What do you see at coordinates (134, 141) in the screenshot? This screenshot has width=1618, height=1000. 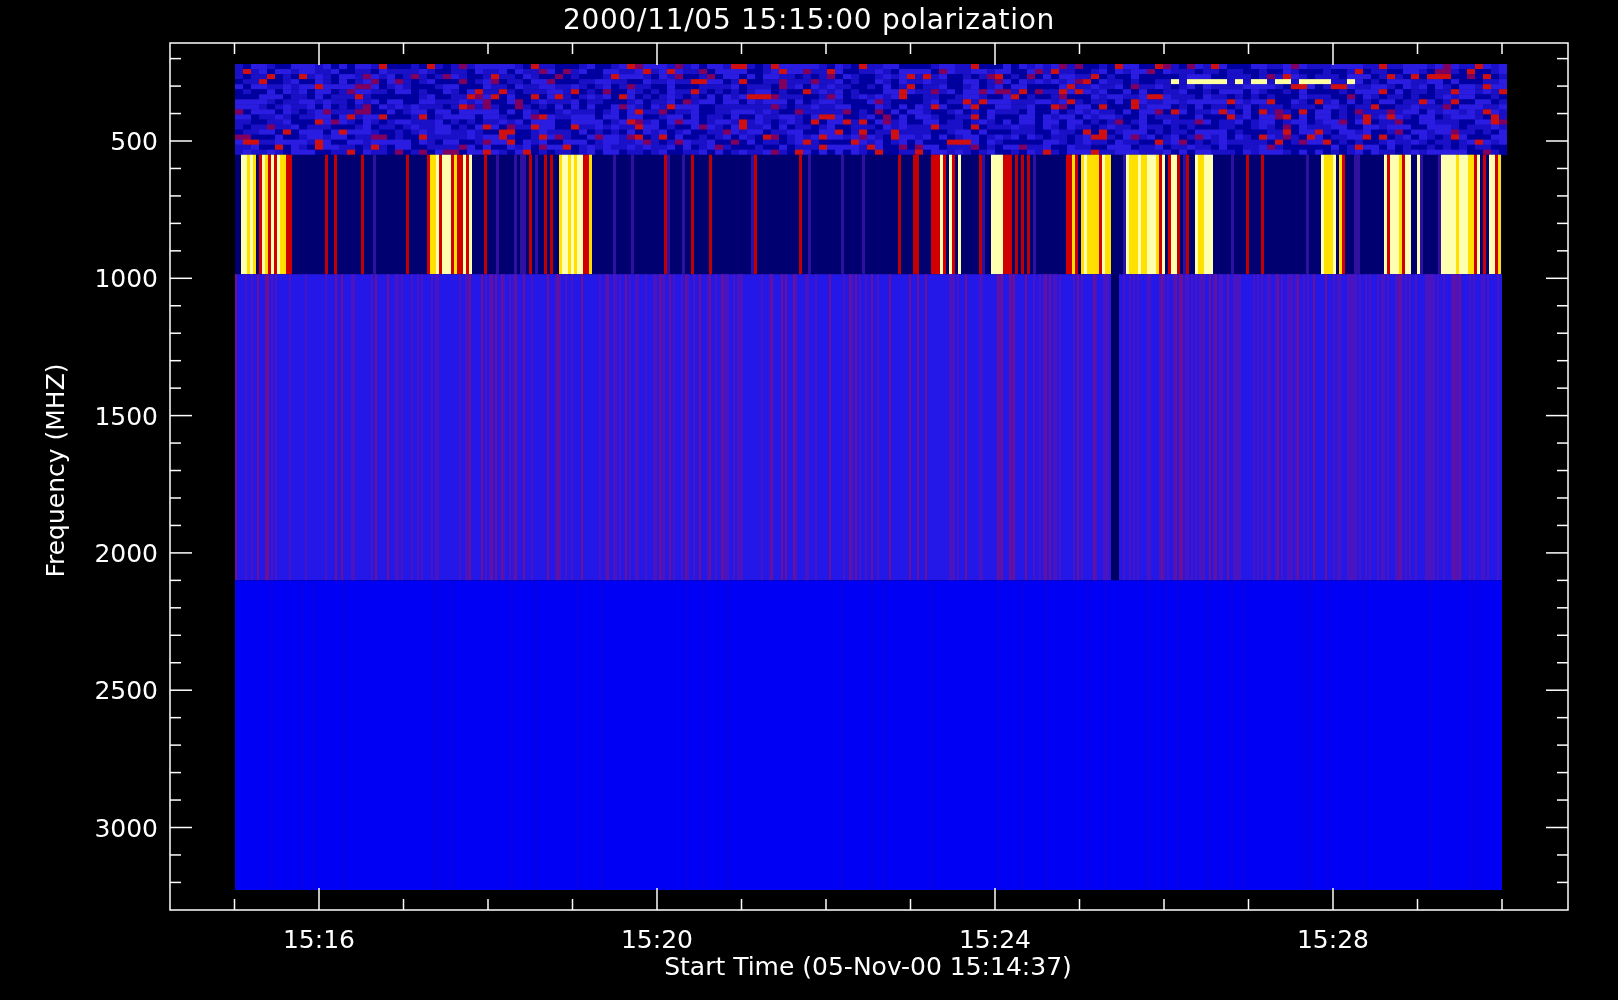 I see `y-tick-label: 500` at bounding box center [134, 141].